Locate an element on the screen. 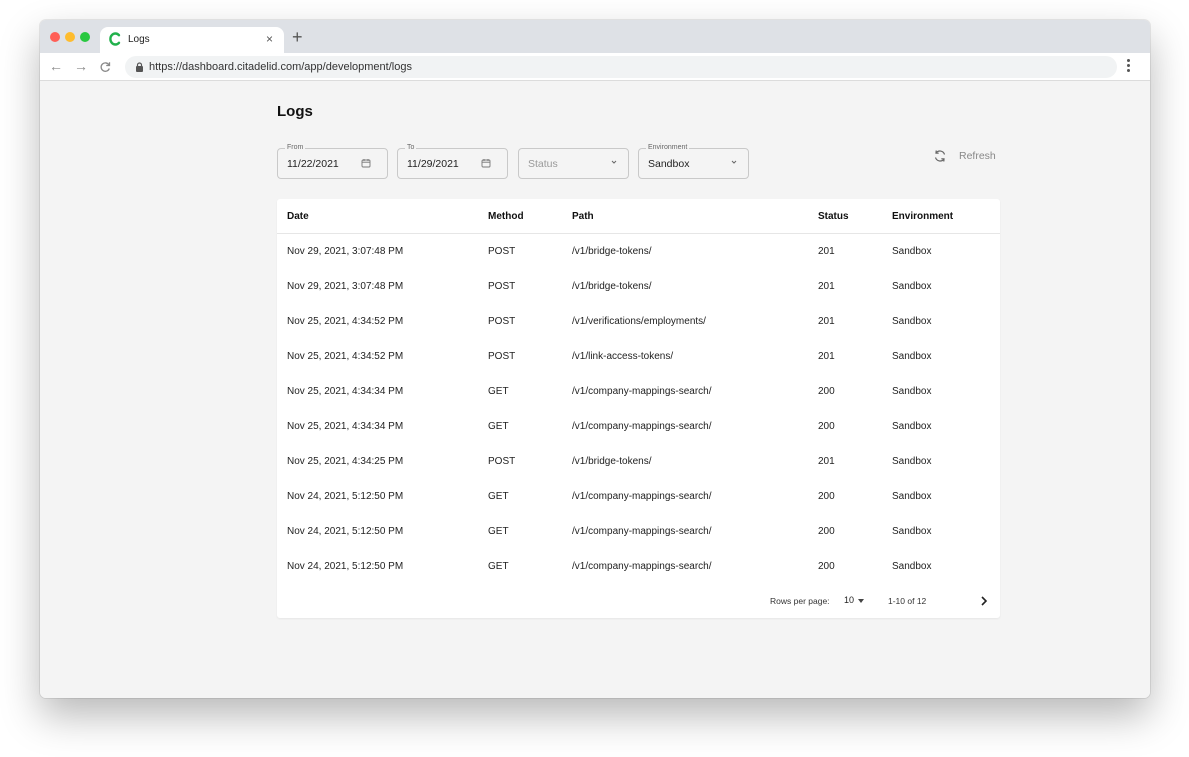  caret-down-icon is located at coordinates (861, 601).